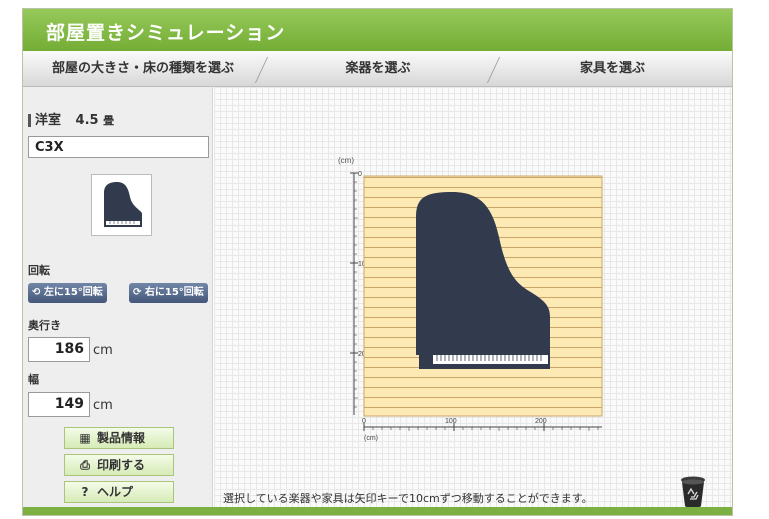  I want to click on model-field: C3X, so click(118, 147).